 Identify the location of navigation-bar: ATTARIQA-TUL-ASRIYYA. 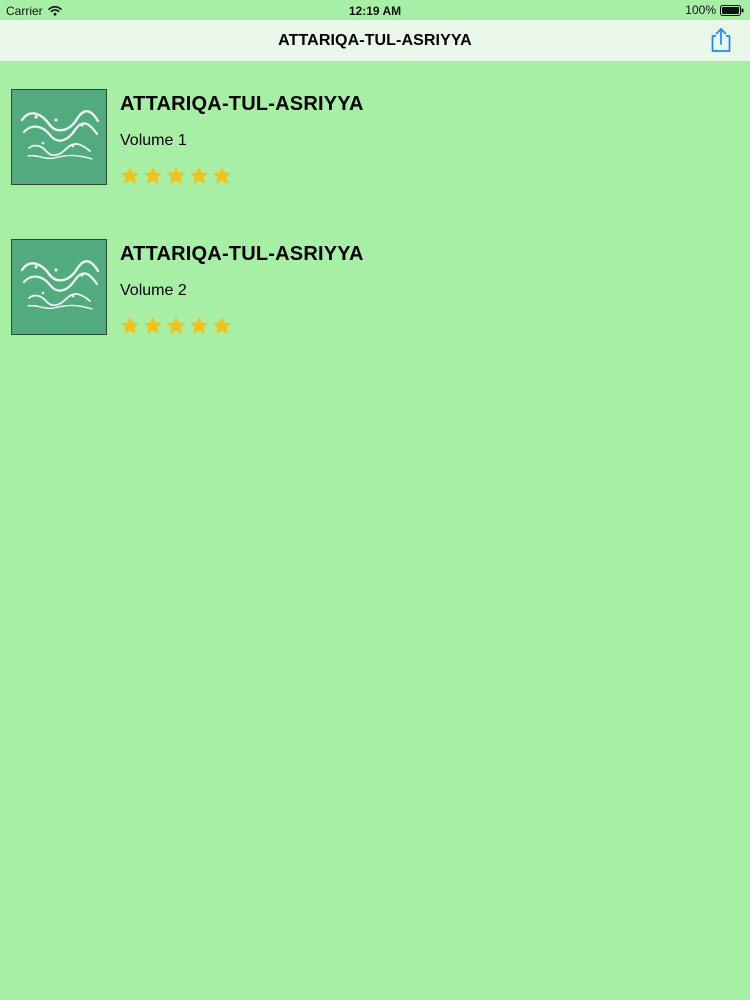
(375, 41).